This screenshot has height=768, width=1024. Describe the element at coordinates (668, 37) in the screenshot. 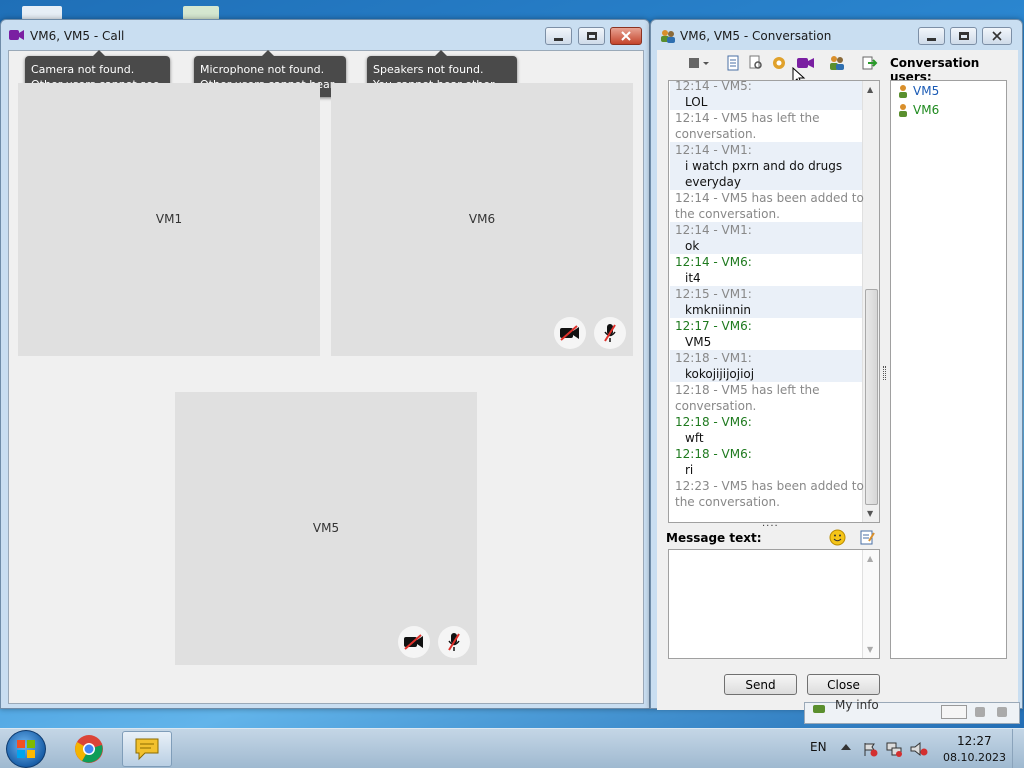

I see `users-icon` at that location.